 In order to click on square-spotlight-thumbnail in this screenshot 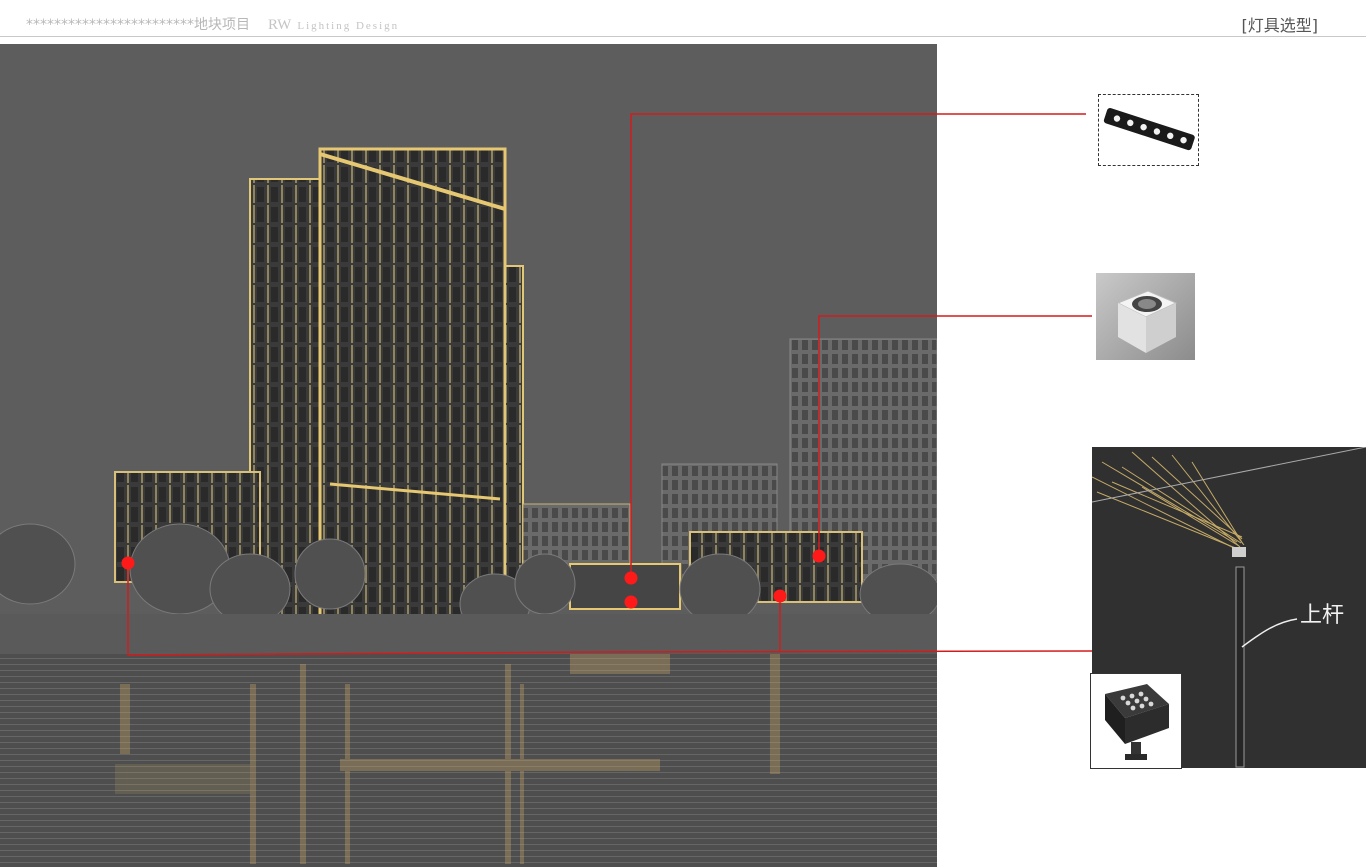, I will do `click(1145, 316)`.